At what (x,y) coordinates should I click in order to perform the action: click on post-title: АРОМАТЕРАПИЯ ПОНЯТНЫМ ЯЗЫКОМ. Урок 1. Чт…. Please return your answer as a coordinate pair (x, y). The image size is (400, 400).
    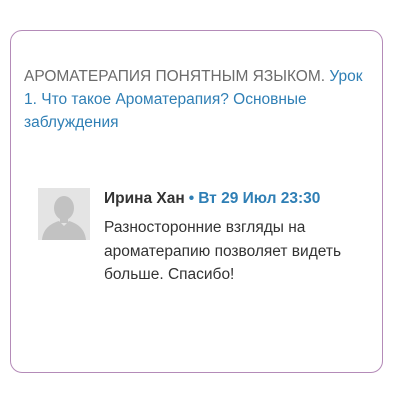
    Looking at the image, I should click on (194, 99).